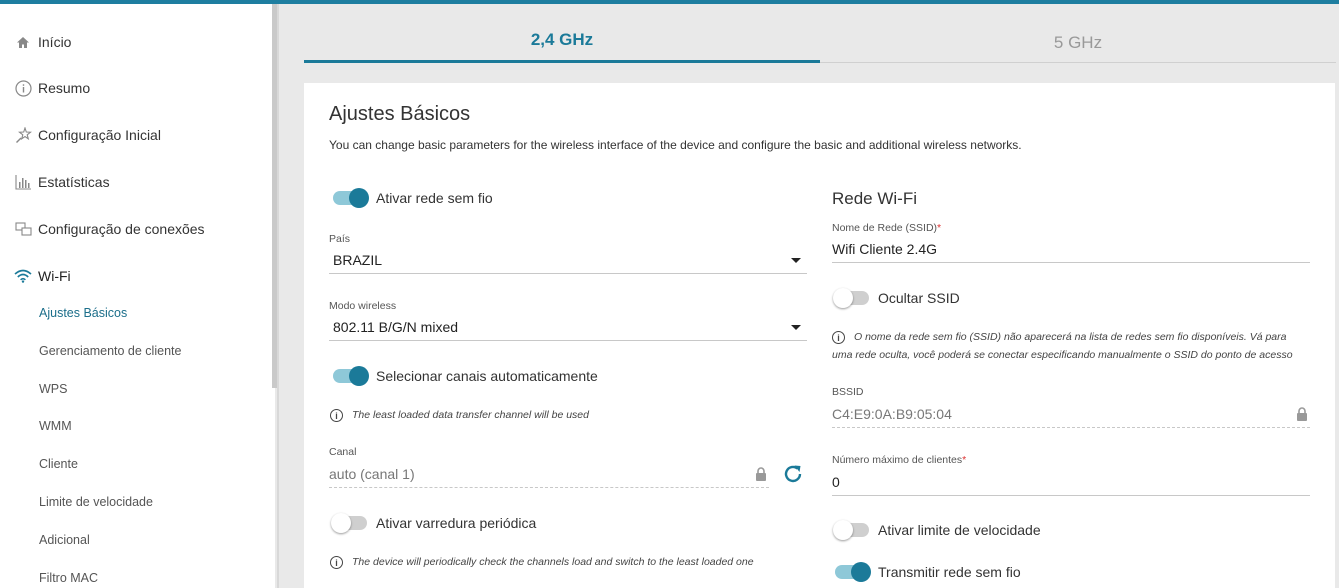 Image resolution: width=1339 pixels, height=588 pixels. Describe the element at coordinates (340, 239) in the screenshot. I see `country-label: País` at that location.